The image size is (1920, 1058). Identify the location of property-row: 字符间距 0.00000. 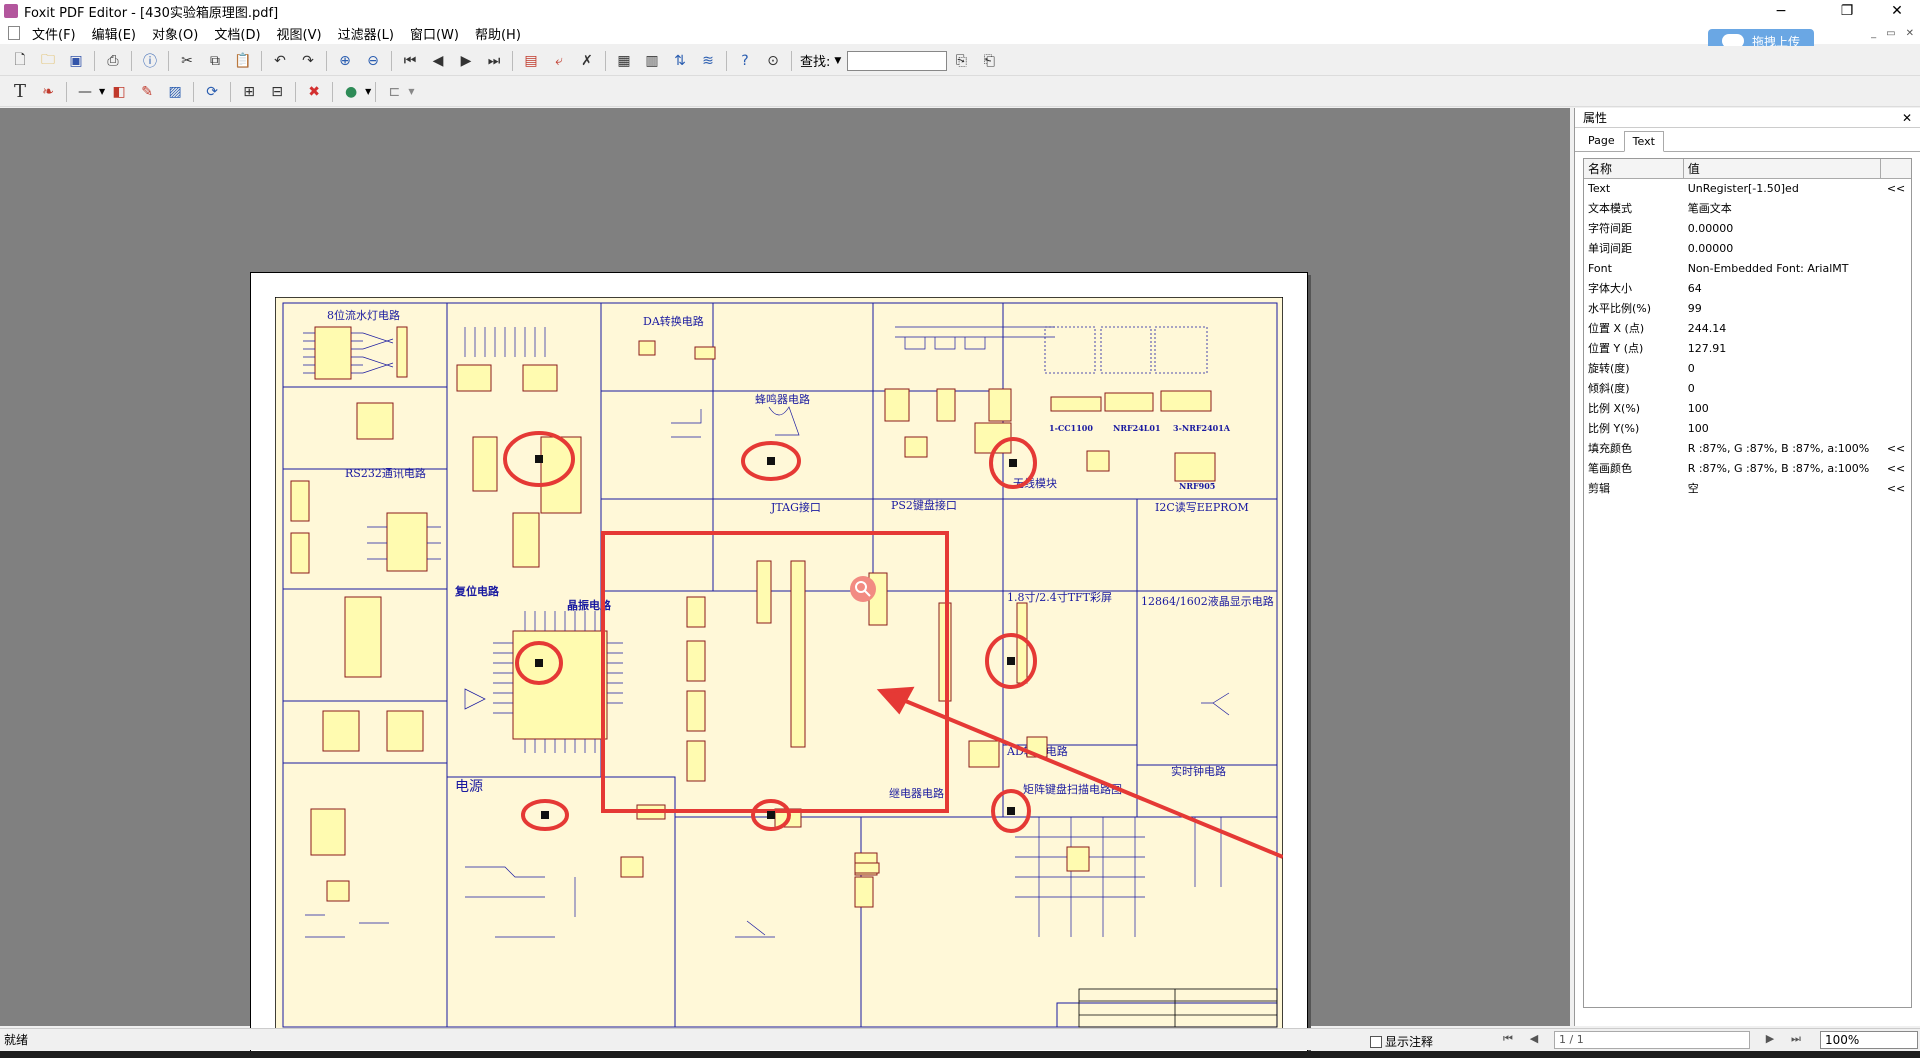
(1747, 229).